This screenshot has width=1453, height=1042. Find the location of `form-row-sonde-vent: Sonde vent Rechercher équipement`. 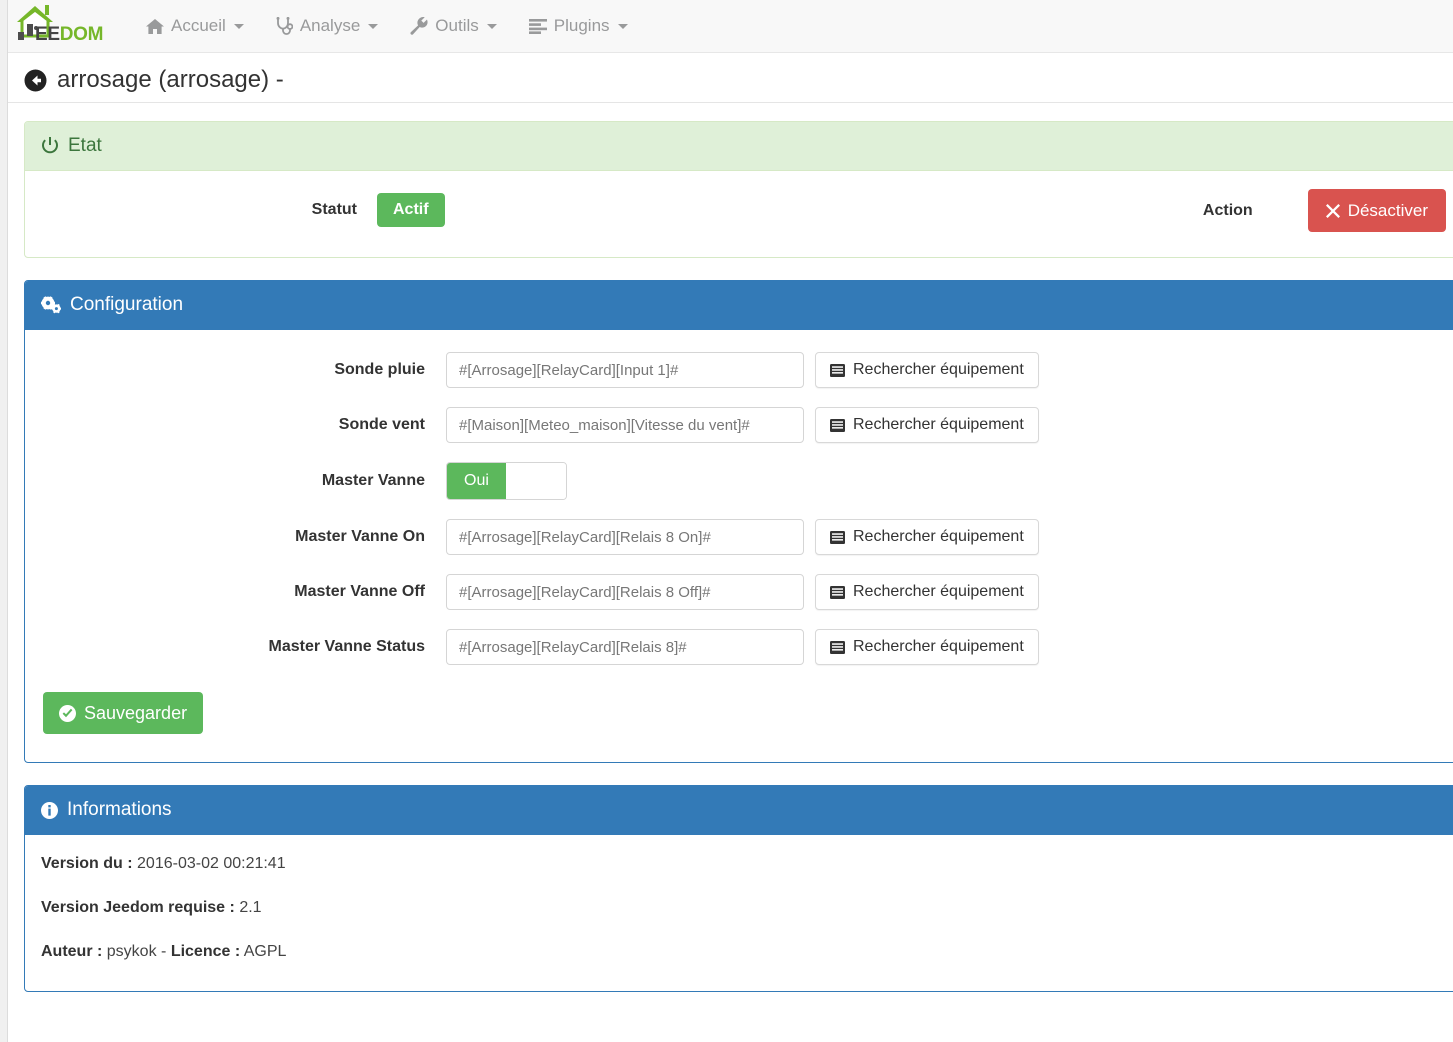

form-row-sonde-vent: Sonde vent Rechercher équipement is located at coordinates (747, 425).